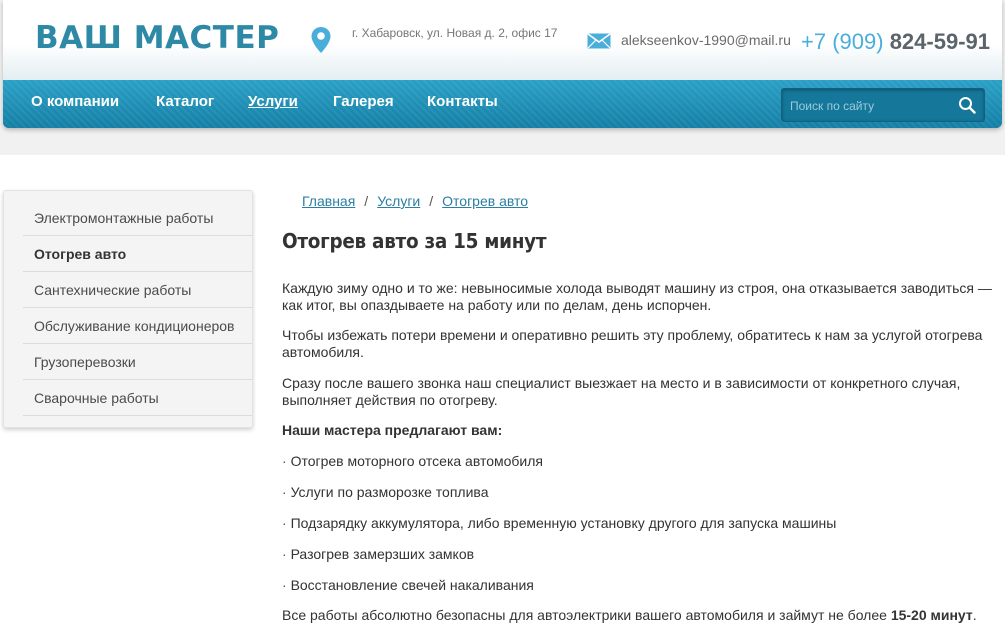 The width and height of the screenshot is (1005, 630). Describe the element at coordinates (462, 101) in the screenshot. I see `nav-item-contacts: Контакты` at that location.